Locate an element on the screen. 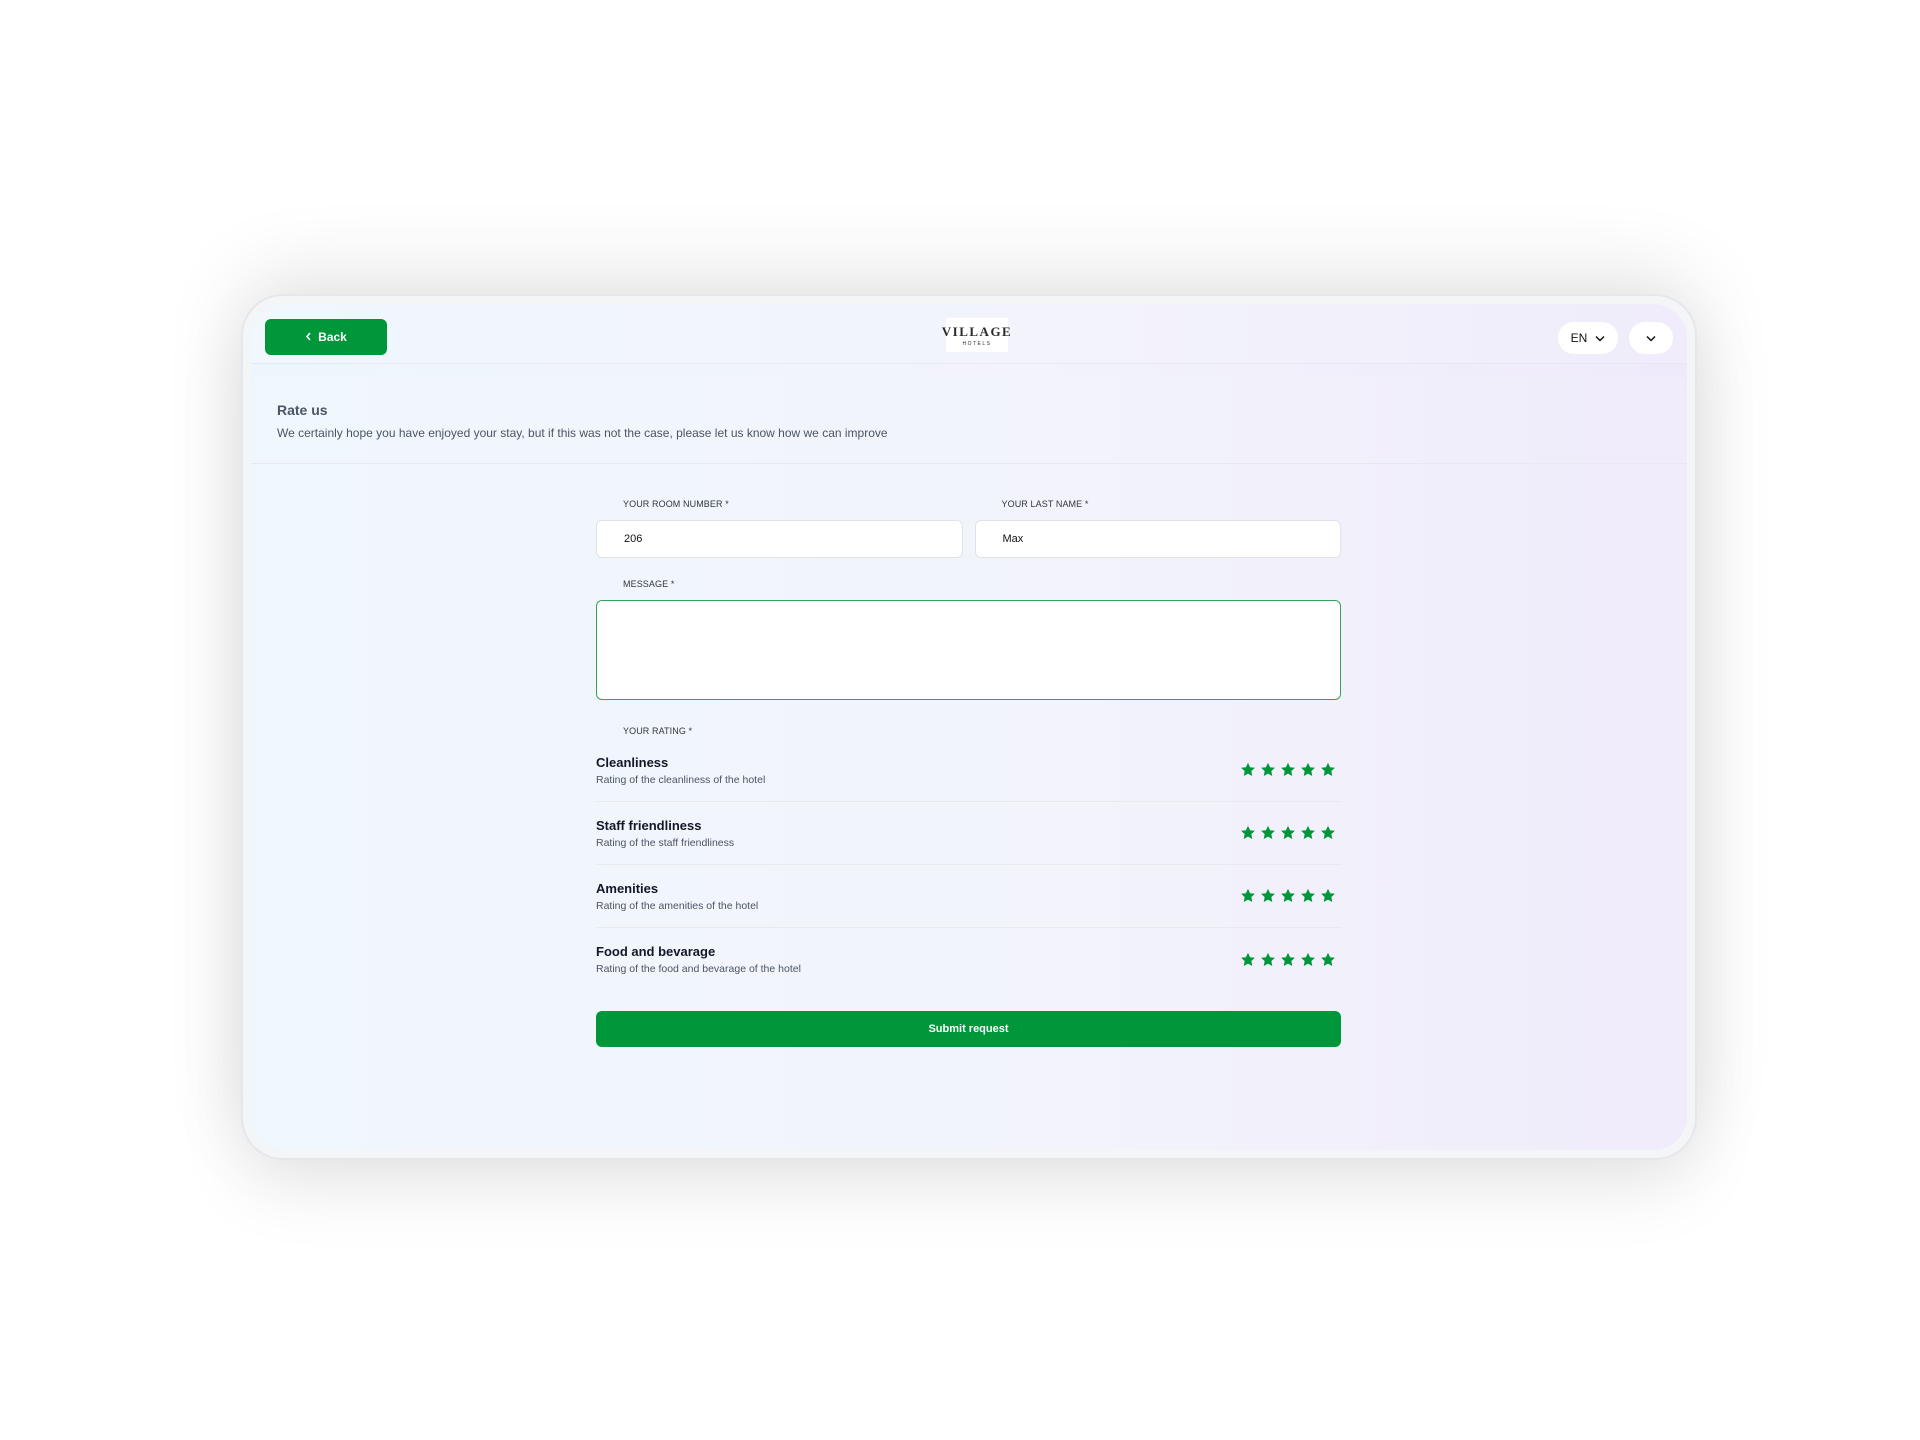  message-label: MESSAGE * is located at coordinates (649, 584).